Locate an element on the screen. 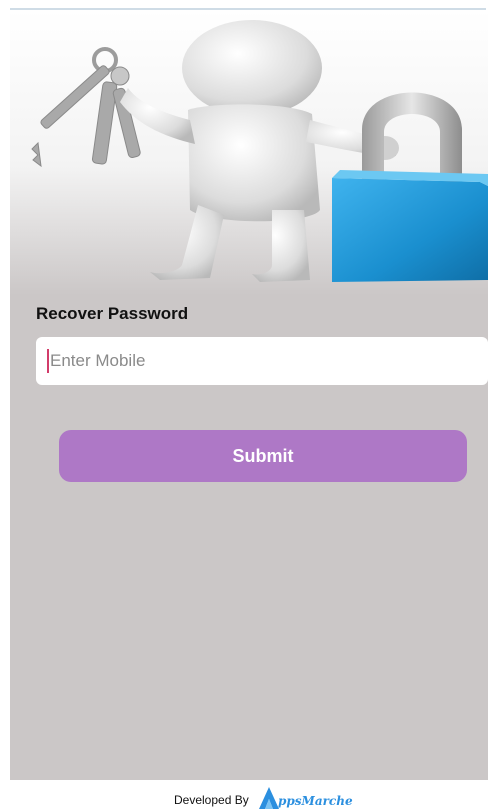 The height and width of the screenshot is (811, 496). footer: Developed By ppsMarche is located at coordinates (248, 795).